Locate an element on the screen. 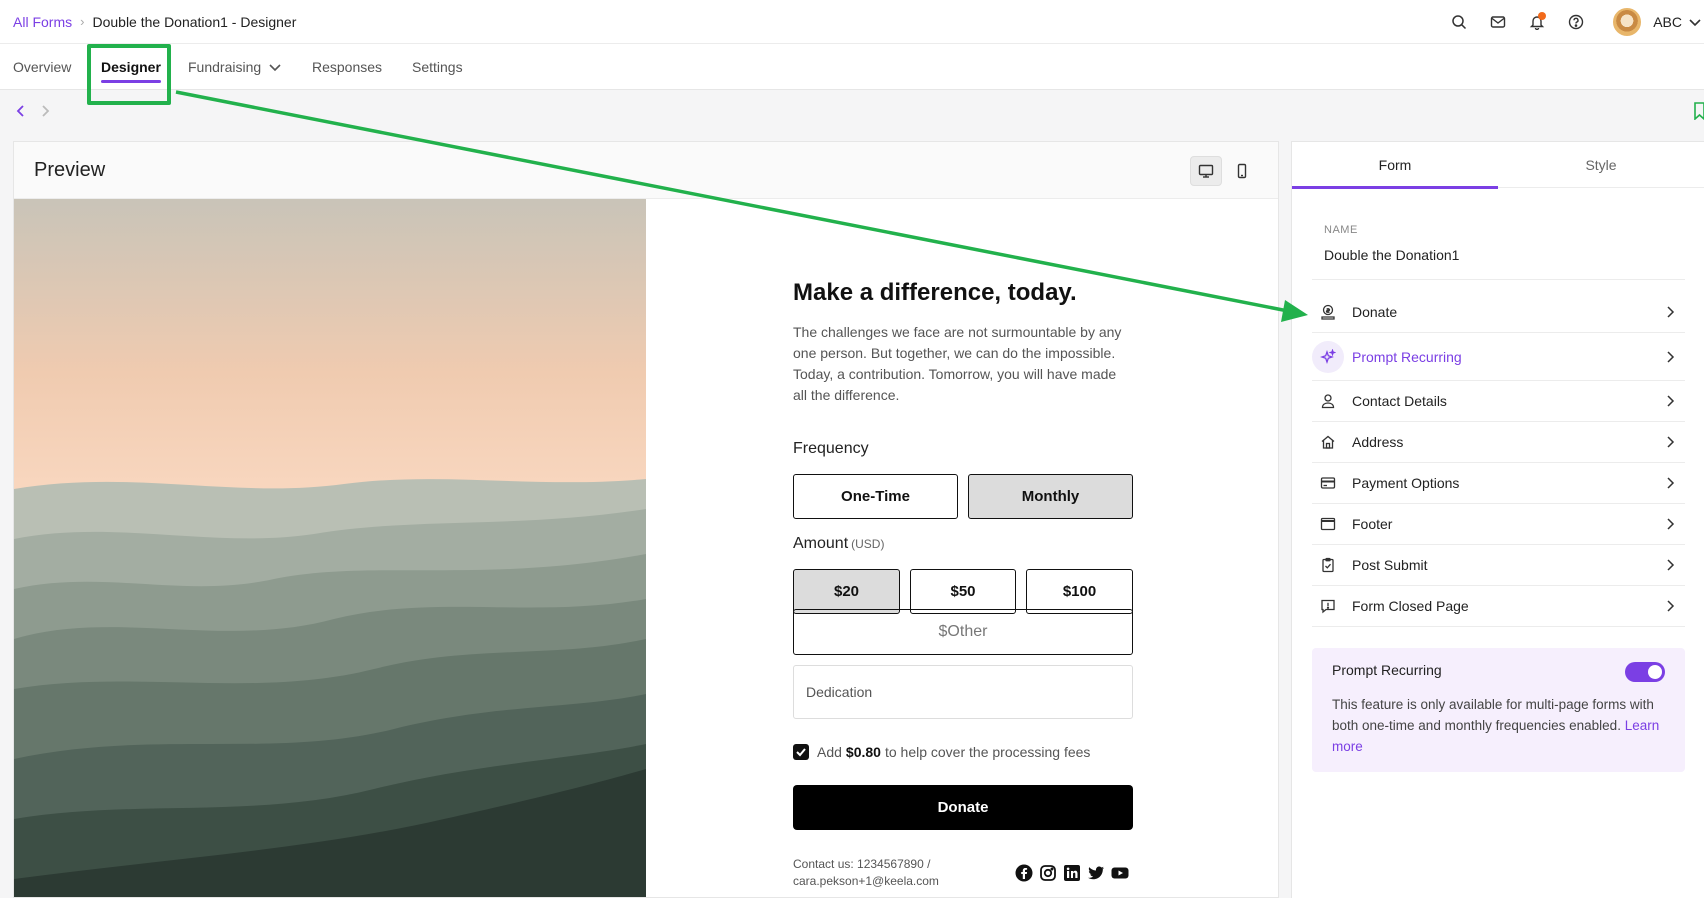  twitter-icon is located at coordinates (1096, 873).